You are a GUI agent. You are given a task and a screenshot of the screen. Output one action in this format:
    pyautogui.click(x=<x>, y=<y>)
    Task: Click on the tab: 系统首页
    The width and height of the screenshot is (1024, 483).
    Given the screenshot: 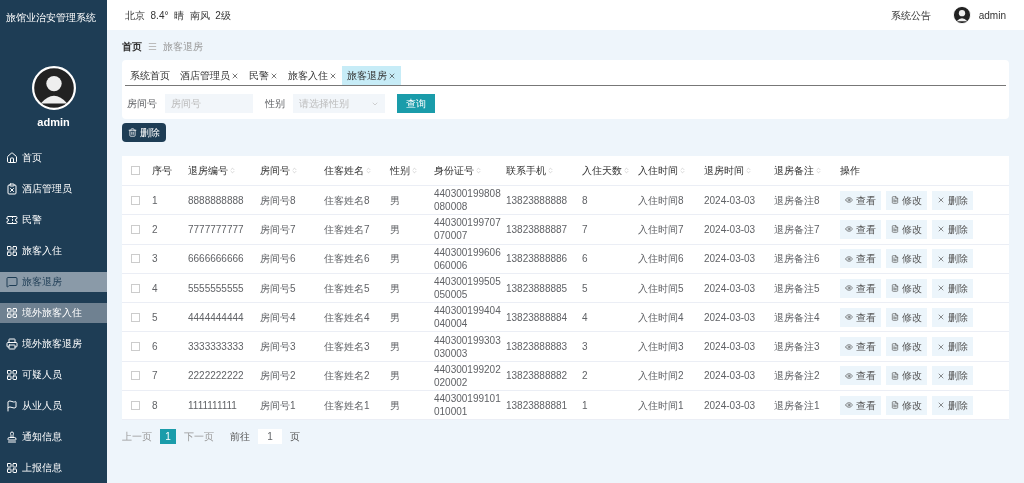 What is the action you would take?
    pyautogui.click(x=150, y=75)
    